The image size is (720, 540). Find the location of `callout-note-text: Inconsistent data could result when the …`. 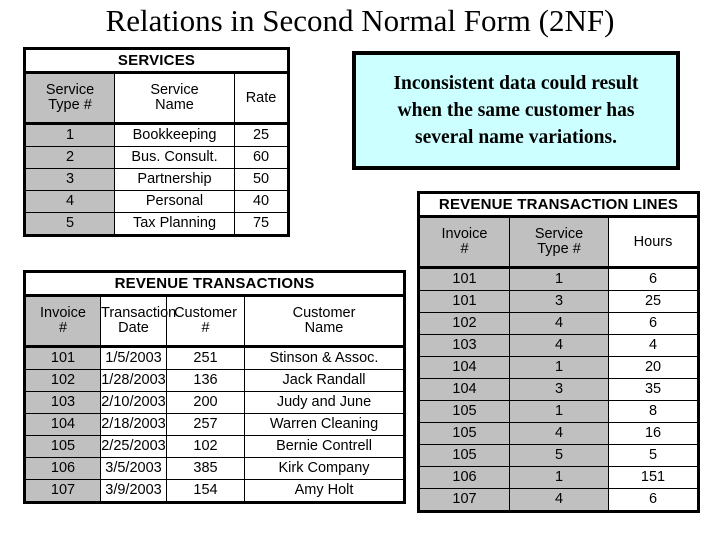

callout-note-text: Inconsistent data could result when the … is located at coordinates (515, 110).